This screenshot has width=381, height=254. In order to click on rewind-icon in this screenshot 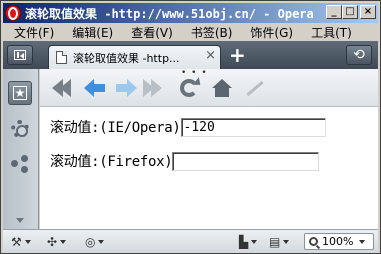, I will do `click(61, 88)`.